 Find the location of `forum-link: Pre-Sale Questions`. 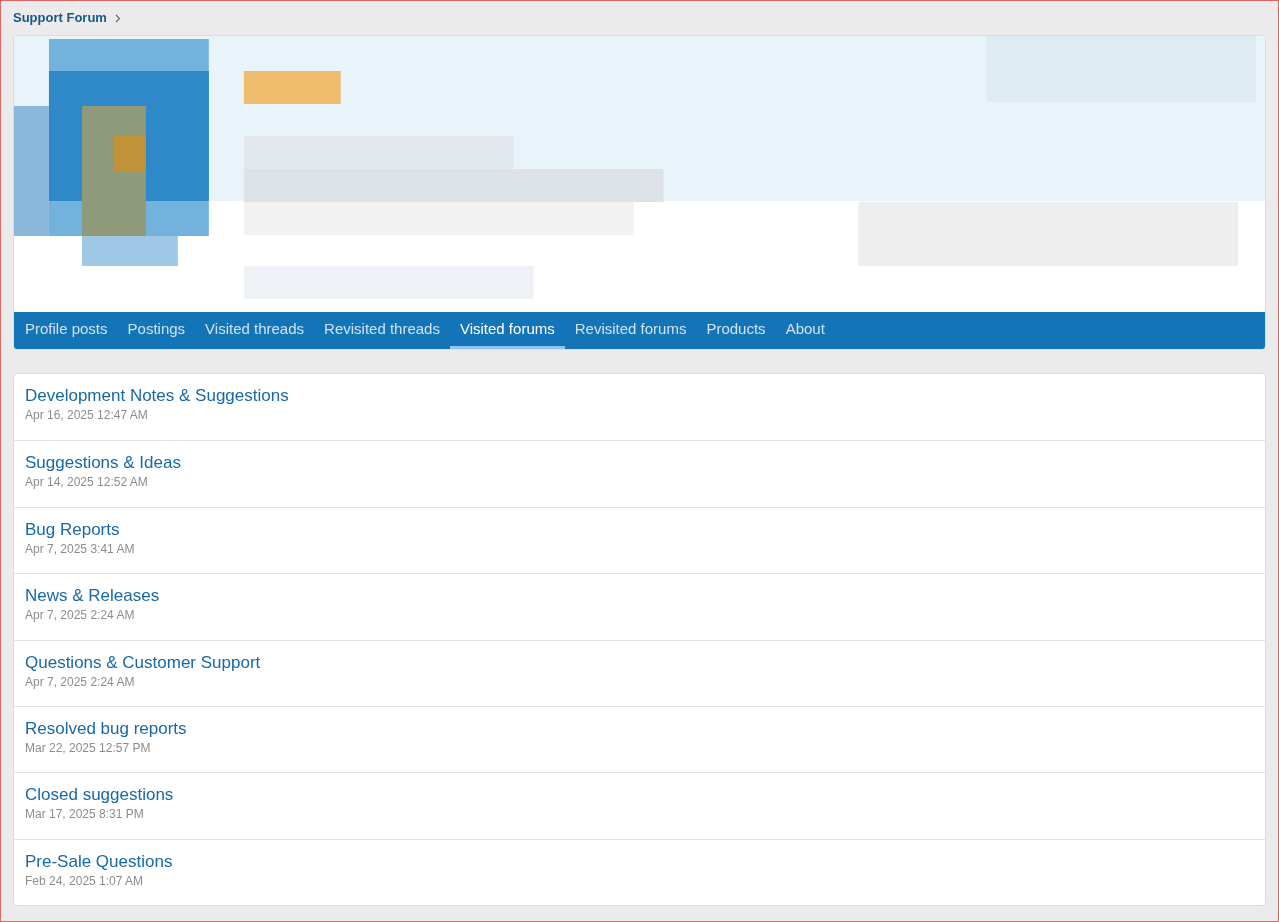

forum-link: Pre-Sale Questions is located at coordinates (639, 861).